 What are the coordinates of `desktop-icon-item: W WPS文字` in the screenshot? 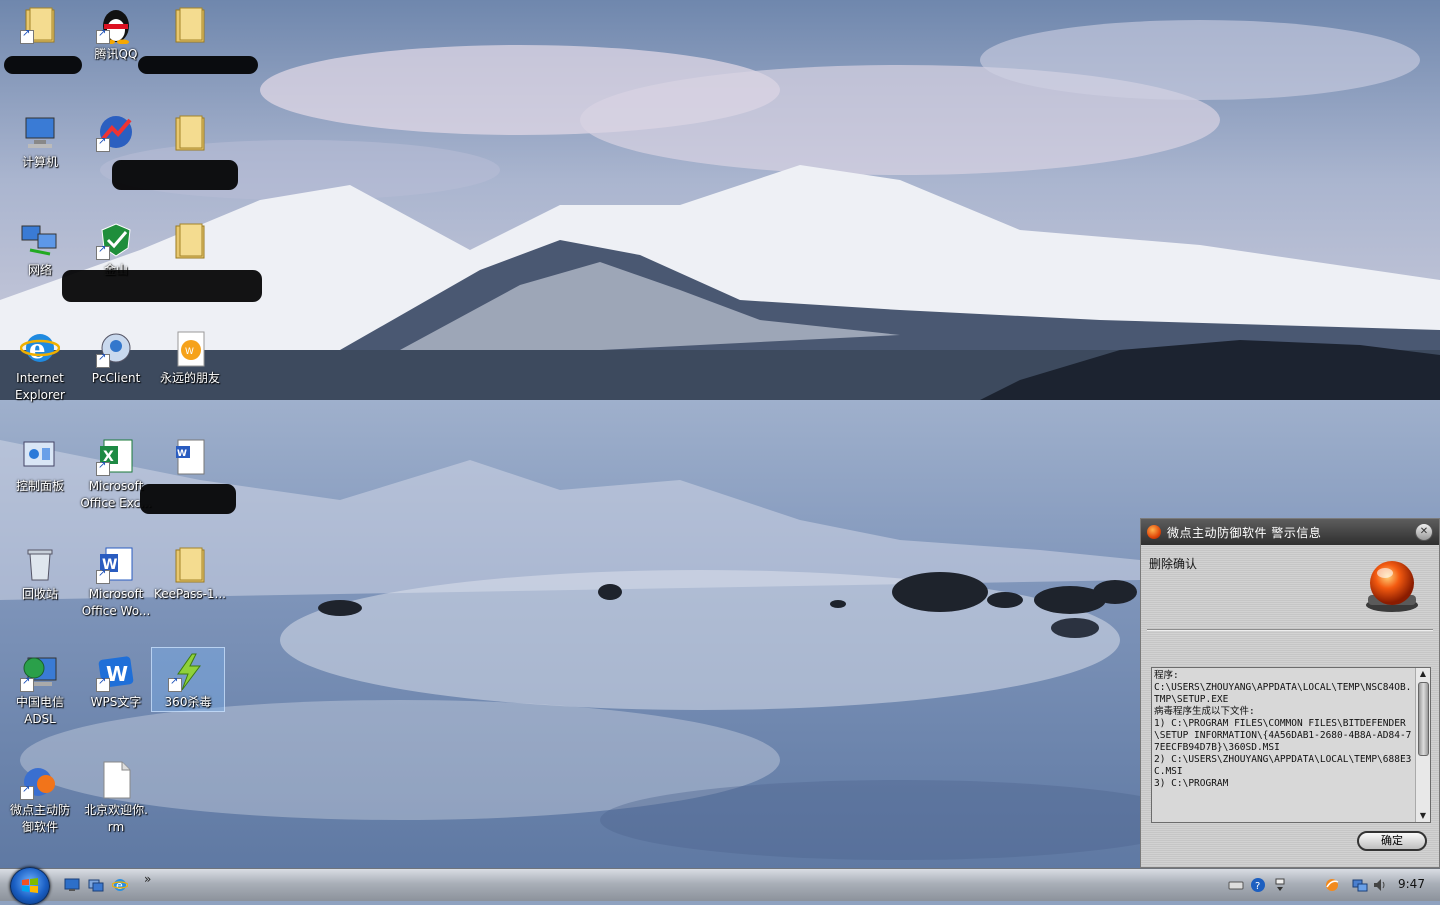 It's located at (116, 679).